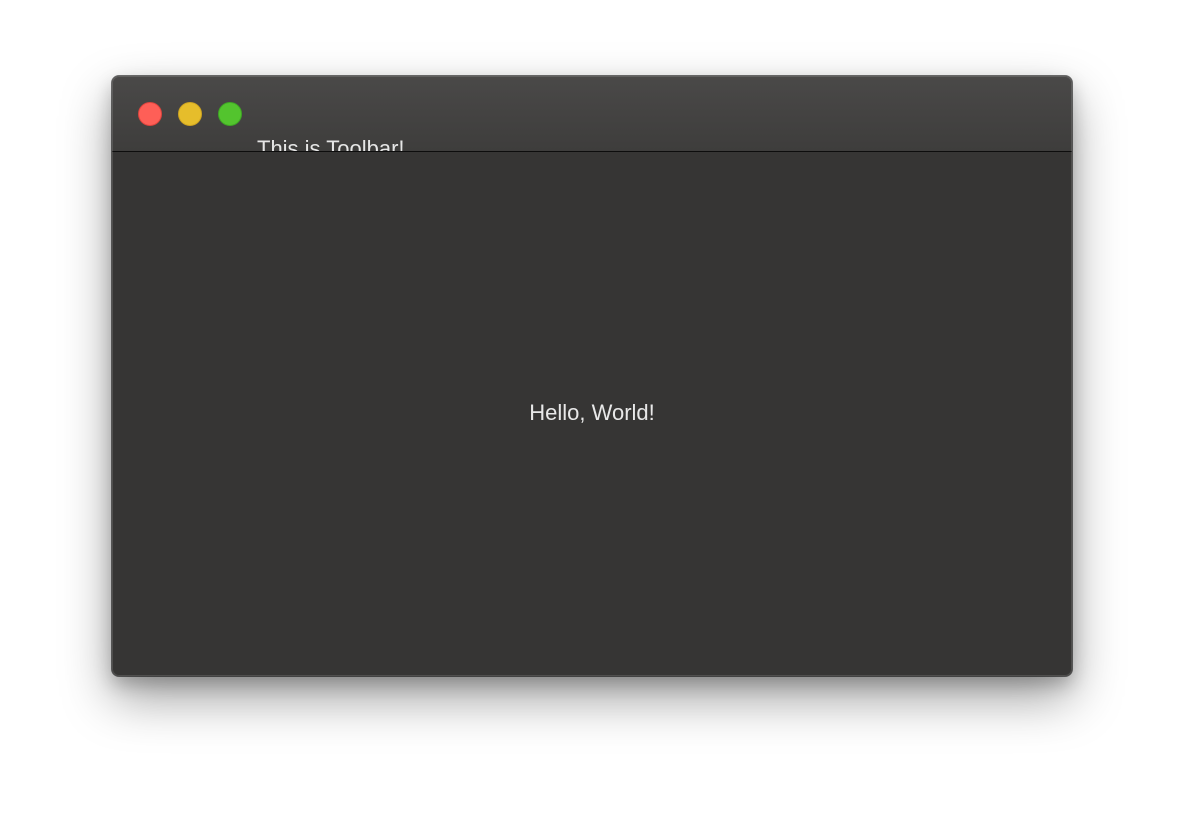 The width and height of the screenshot is (1184, 824). I want to click on title-bar: This is Toolbar!, so click(592, 114).